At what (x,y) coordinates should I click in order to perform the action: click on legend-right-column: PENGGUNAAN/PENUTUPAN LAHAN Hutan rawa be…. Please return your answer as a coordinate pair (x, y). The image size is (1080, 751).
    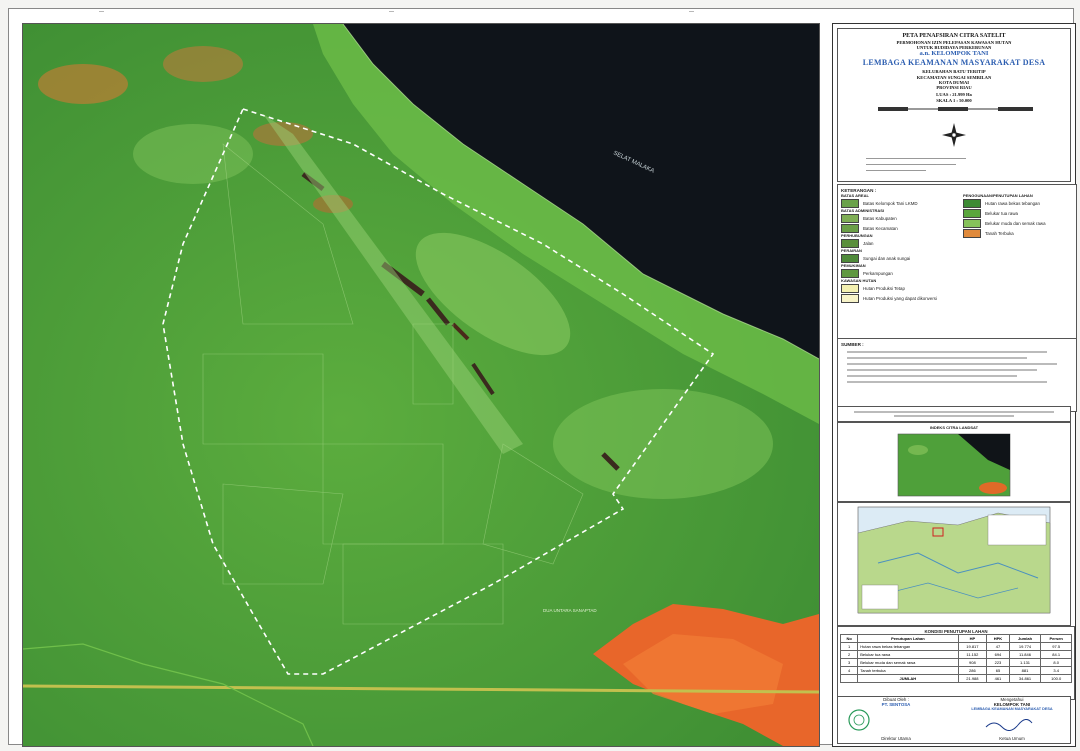
    Looking at the image, I should click on (1017, 248).